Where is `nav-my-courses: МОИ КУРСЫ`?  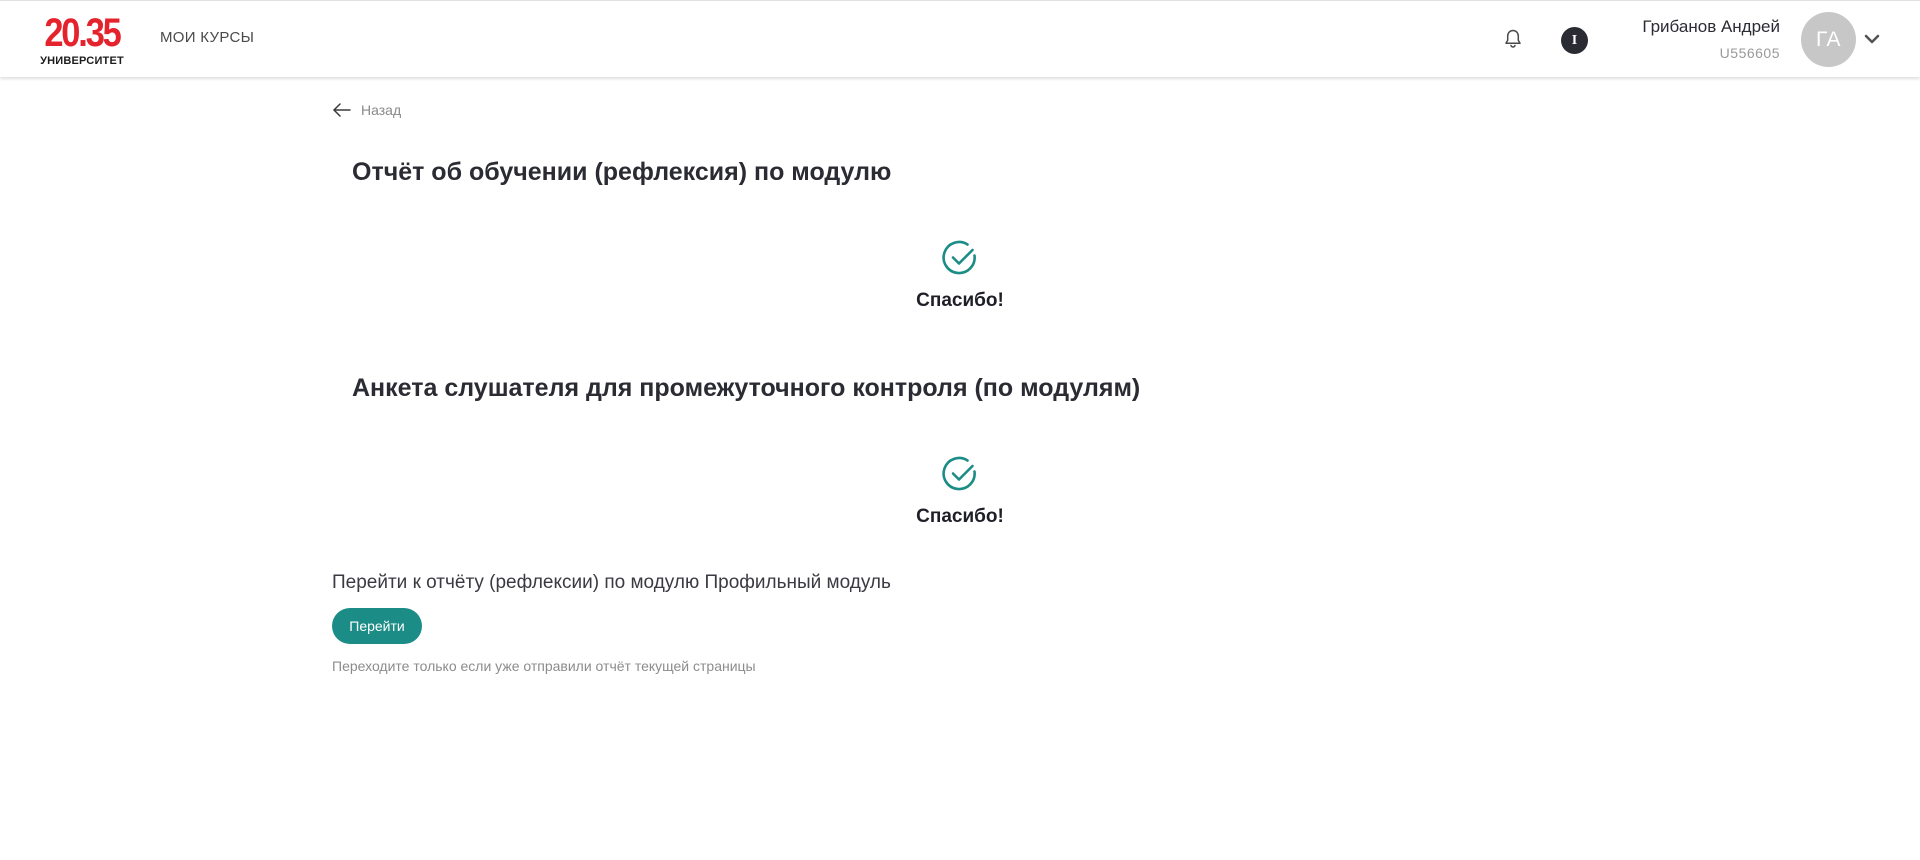
nav-my-courses: МОИ КУРСЫ is located at coordinates (207, 37).